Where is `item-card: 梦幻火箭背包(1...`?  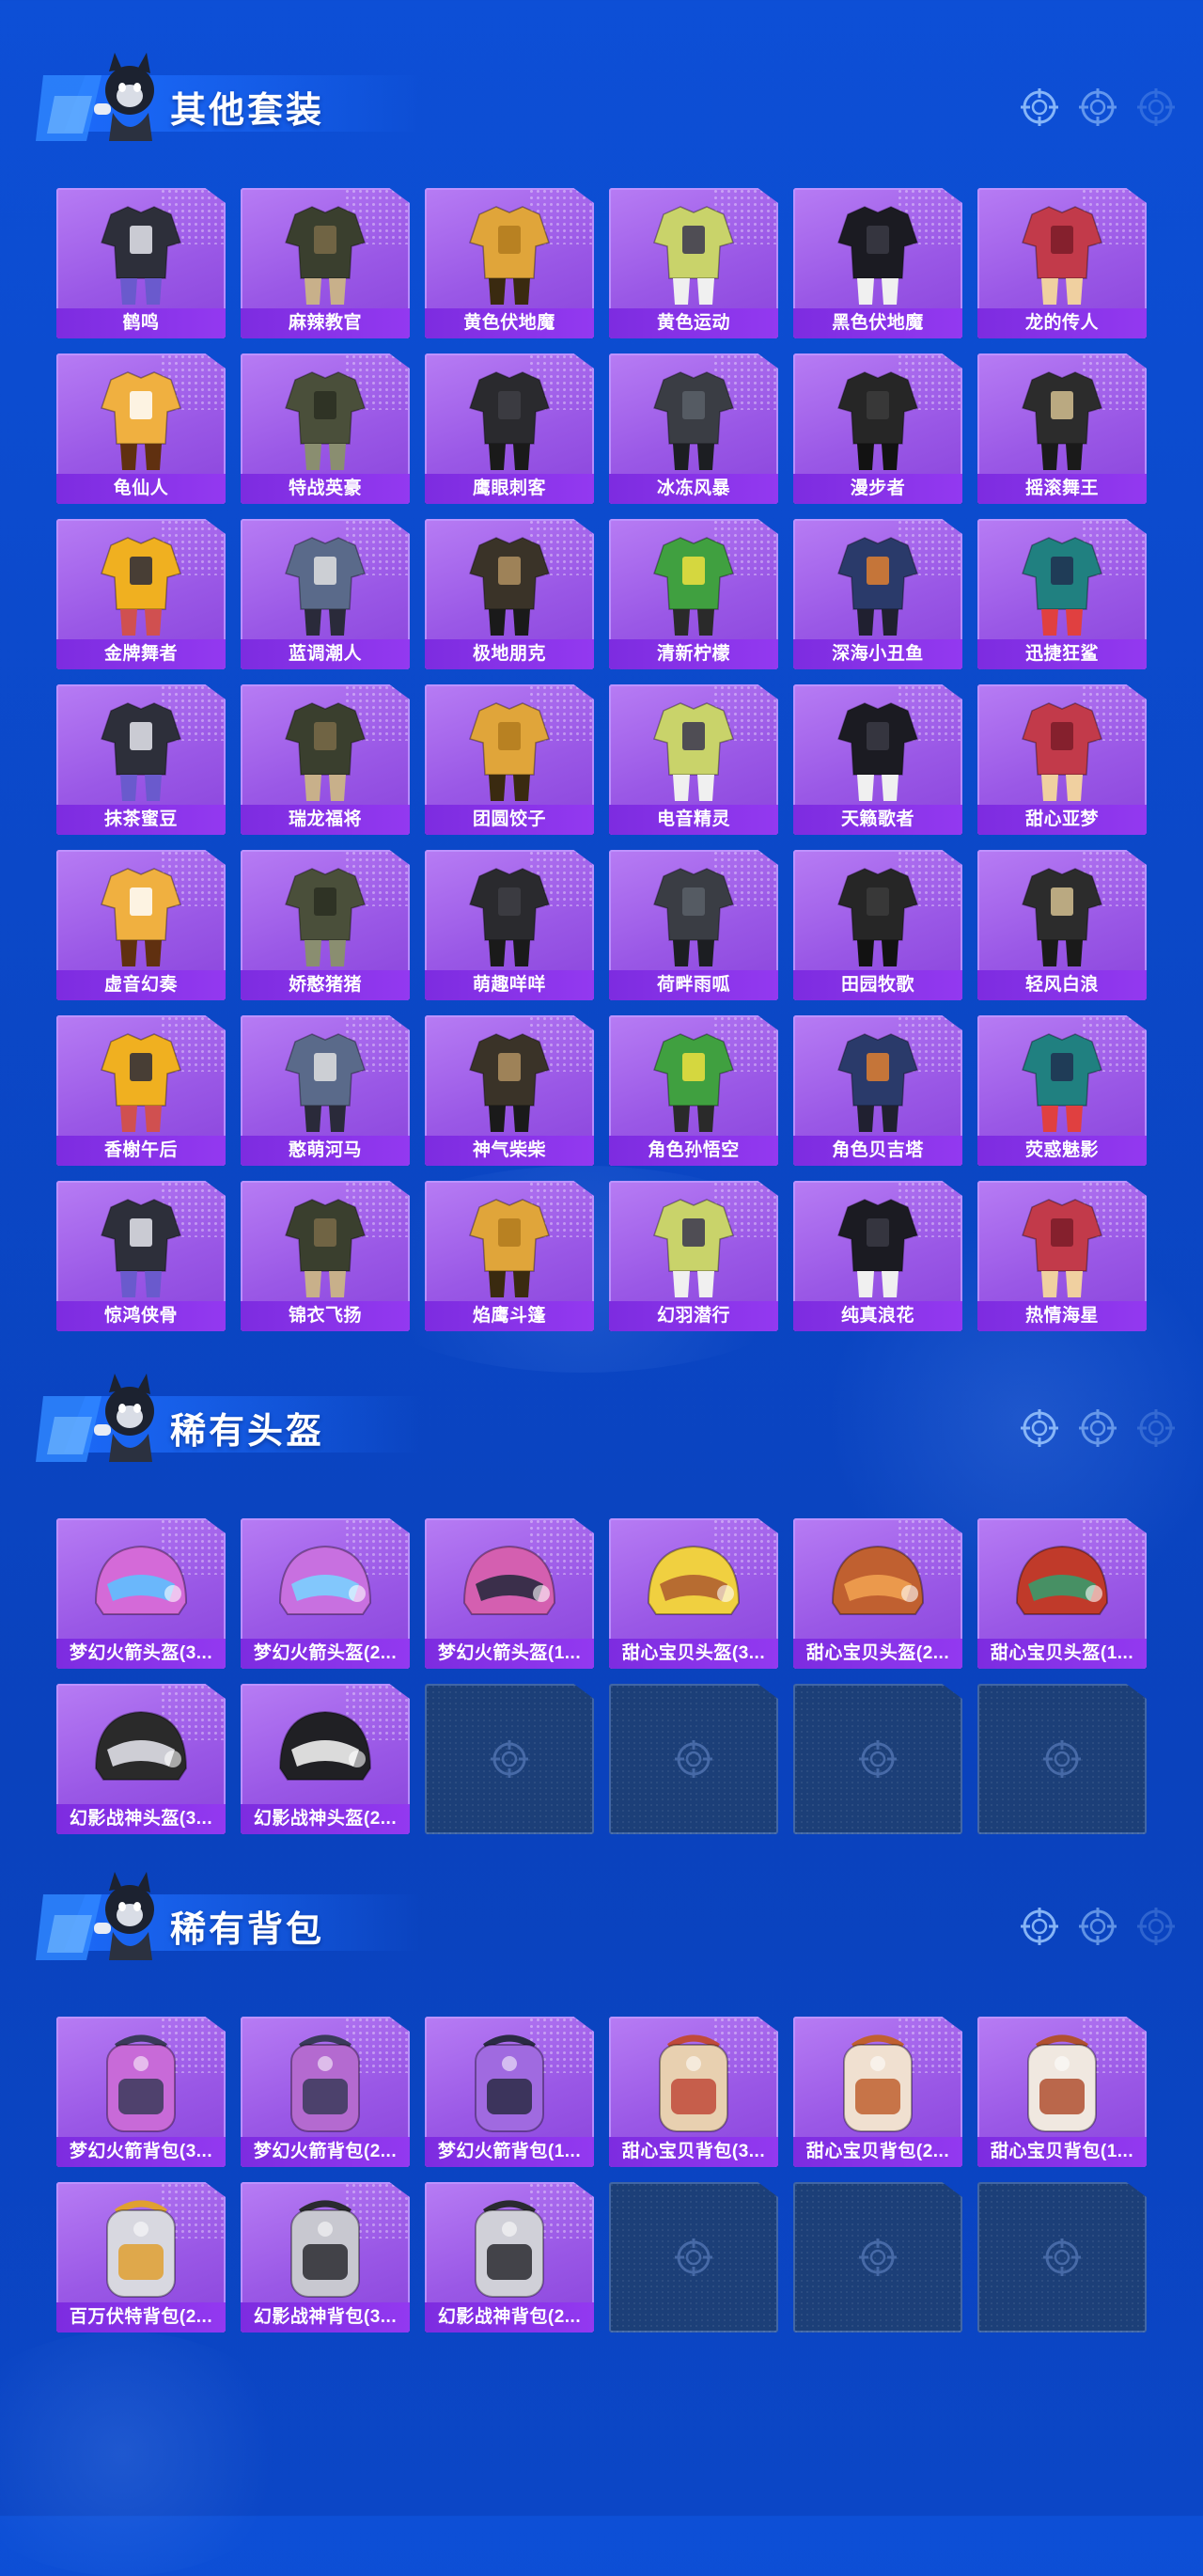 item-card: 梦幻火箭背包(1... is located at coordinates (509, 2092).